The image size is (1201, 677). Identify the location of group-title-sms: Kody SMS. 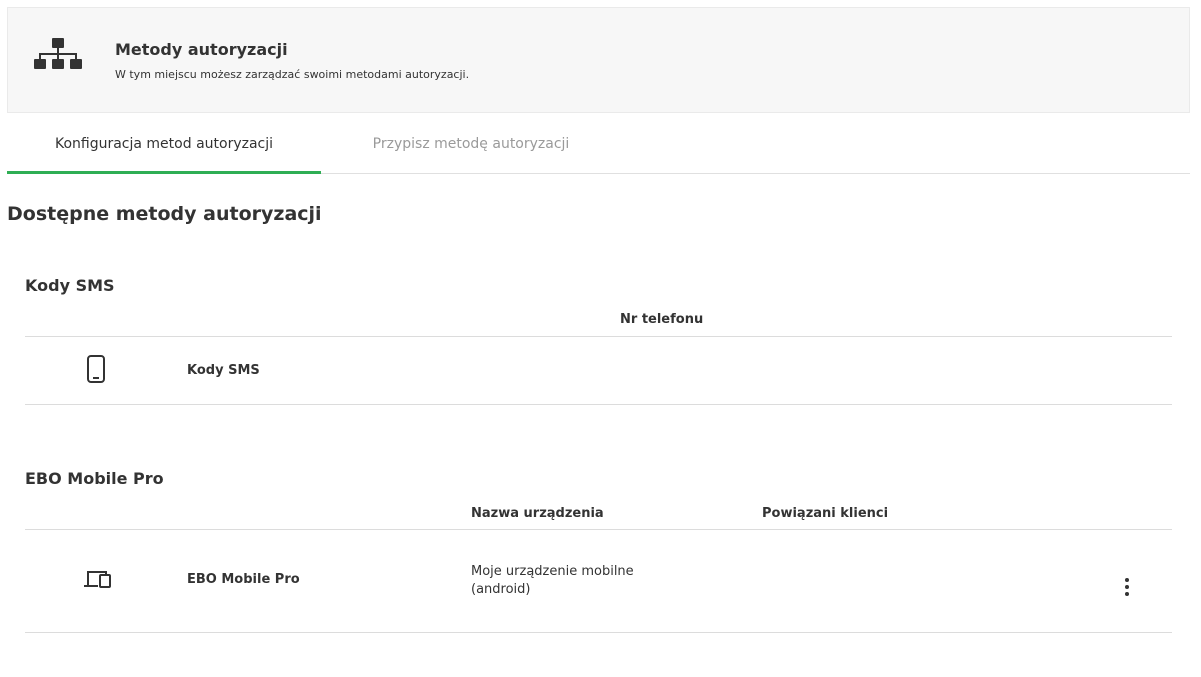
(70, 285).